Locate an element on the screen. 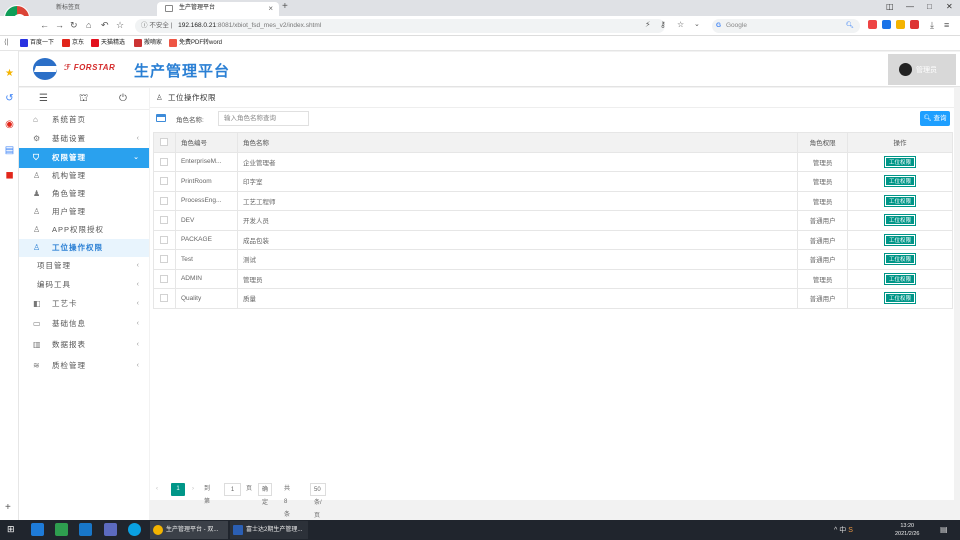  sidebar-item: ≋ 质检管理 ‹ is located at coordinates (84, 366).